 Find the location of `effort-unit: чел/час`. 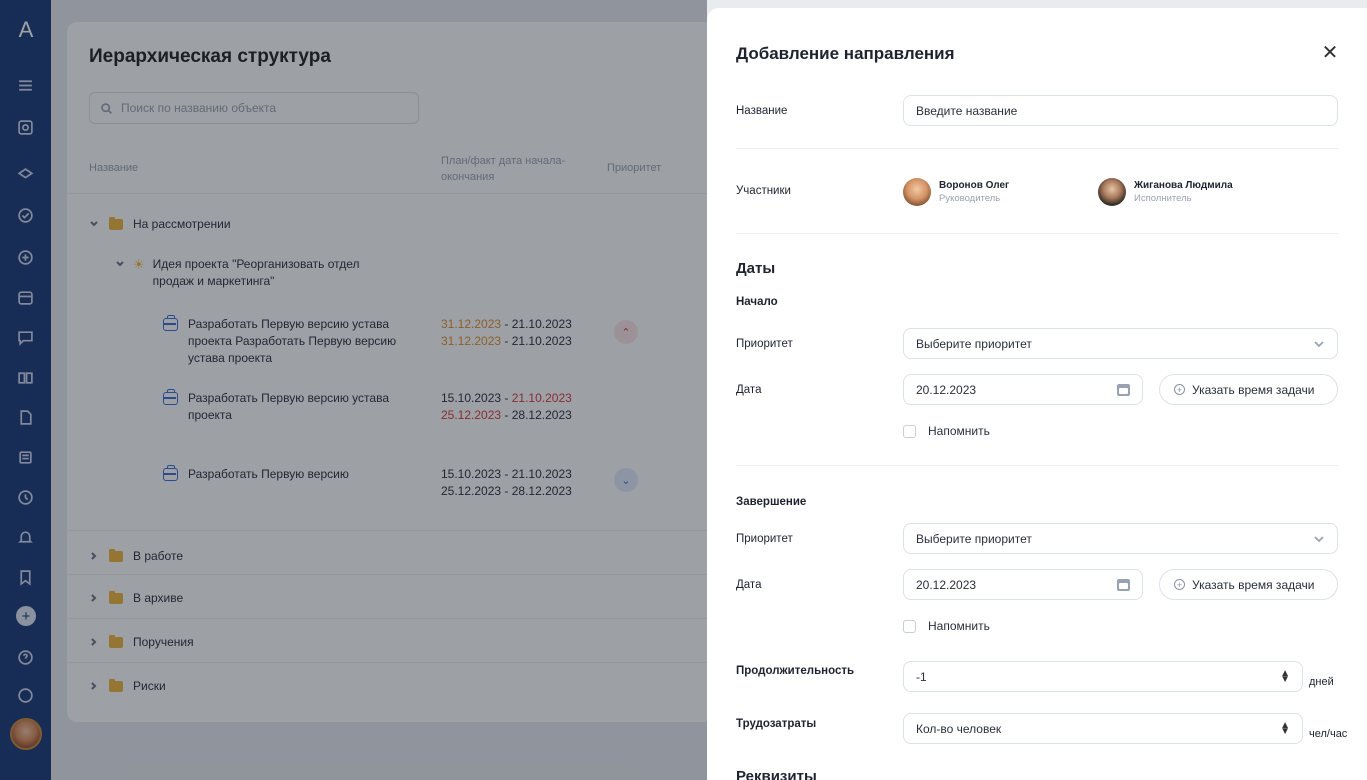

effort-unit: чел/час is located at coordinates (1328, 734).